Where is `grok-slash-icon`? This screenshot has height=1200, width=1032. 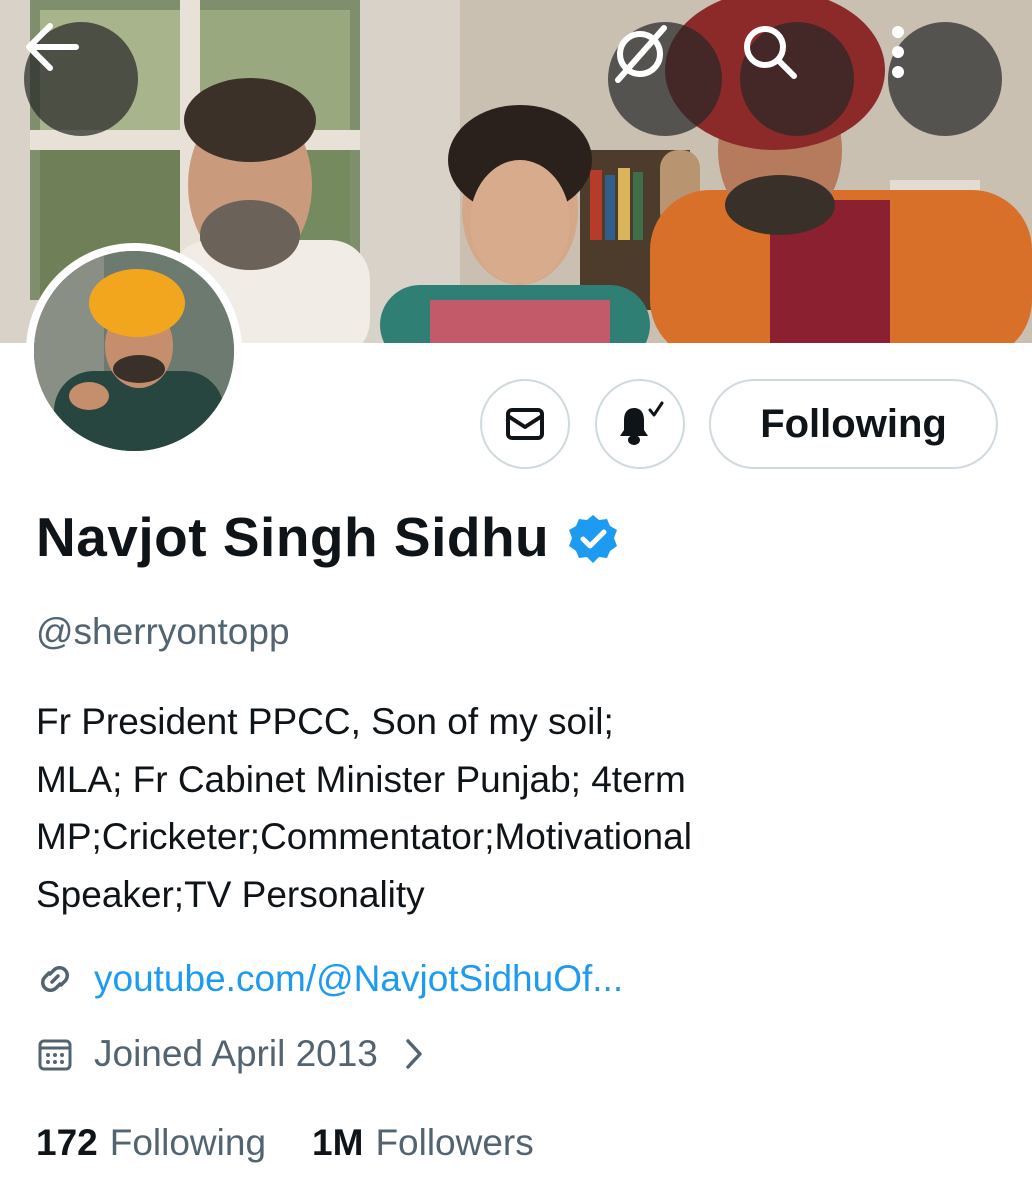 grok-slash-icon is located at coordinates (641, 54).